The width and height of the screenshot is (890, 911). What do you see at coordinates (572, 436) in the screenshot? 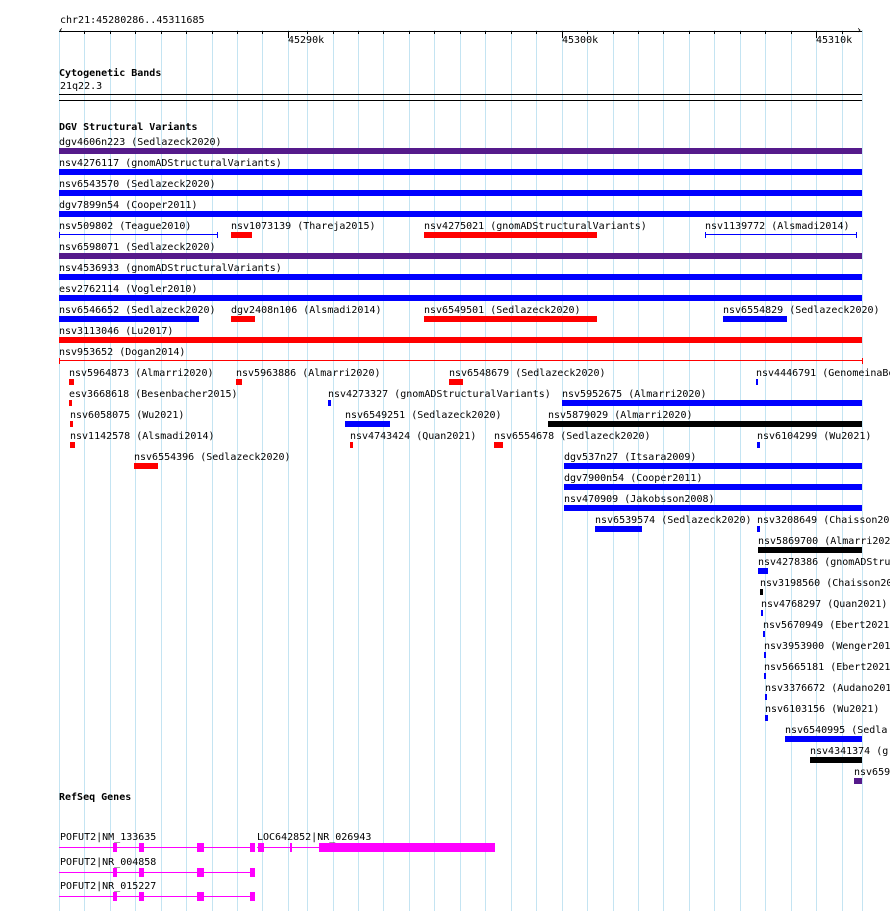
I see `feature-label-nsv6554678: nsv6554678 (Sedlazeck2020)` at bounding box center [572, 436].